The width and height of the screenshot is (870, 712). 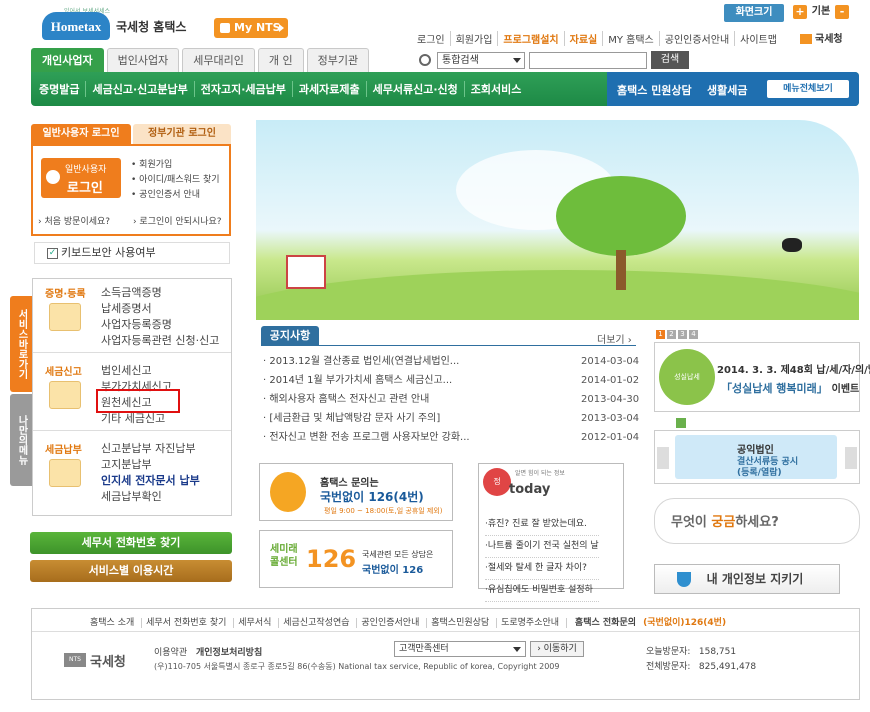 What do you see at coordinates (808, 89) in the screenshot?
I see `menu-all-button: 메뉴전체보기` at bounding box center [808, 89].